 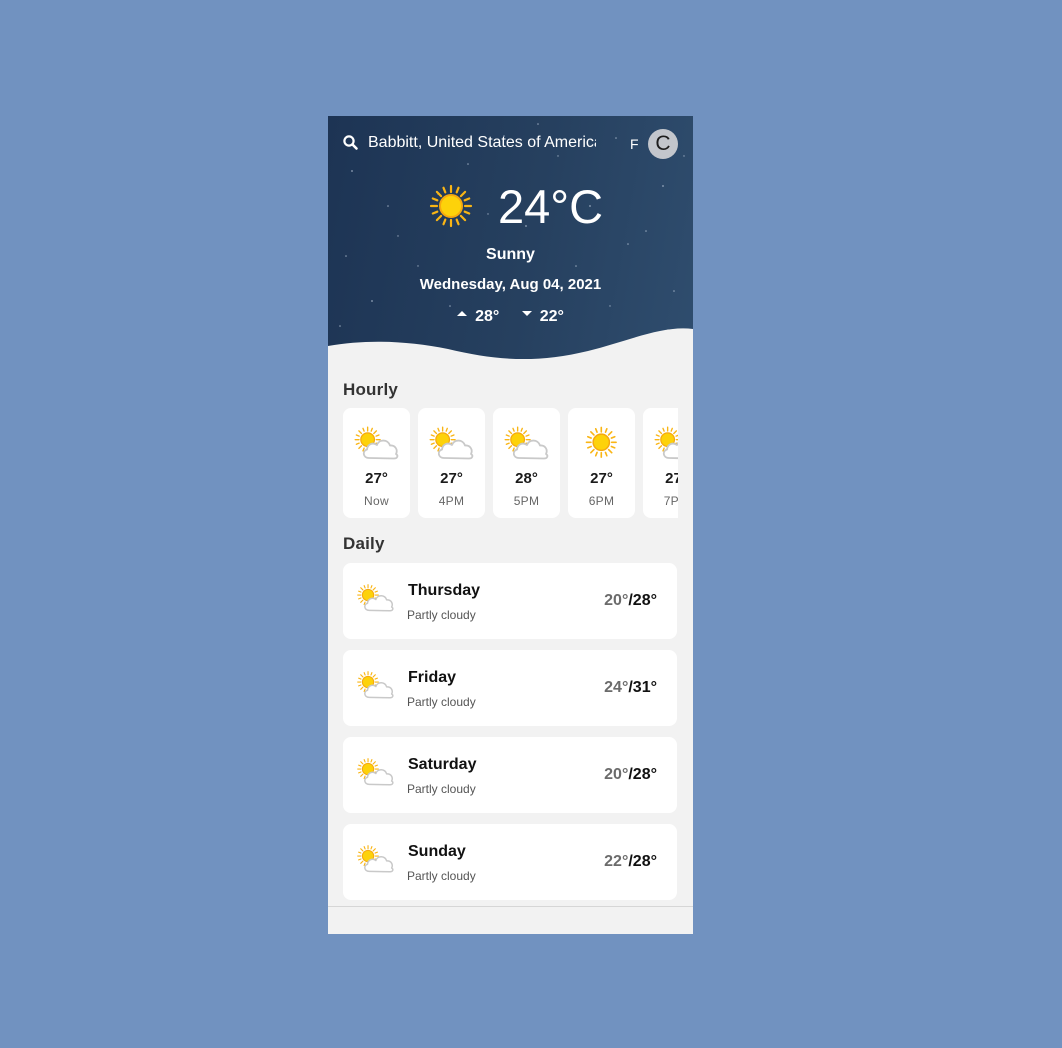 What do you see at coordinates (526, 463) in the screenshot?
I see `hourly-card: 28° 5PM` at bounding box center [526, 463].